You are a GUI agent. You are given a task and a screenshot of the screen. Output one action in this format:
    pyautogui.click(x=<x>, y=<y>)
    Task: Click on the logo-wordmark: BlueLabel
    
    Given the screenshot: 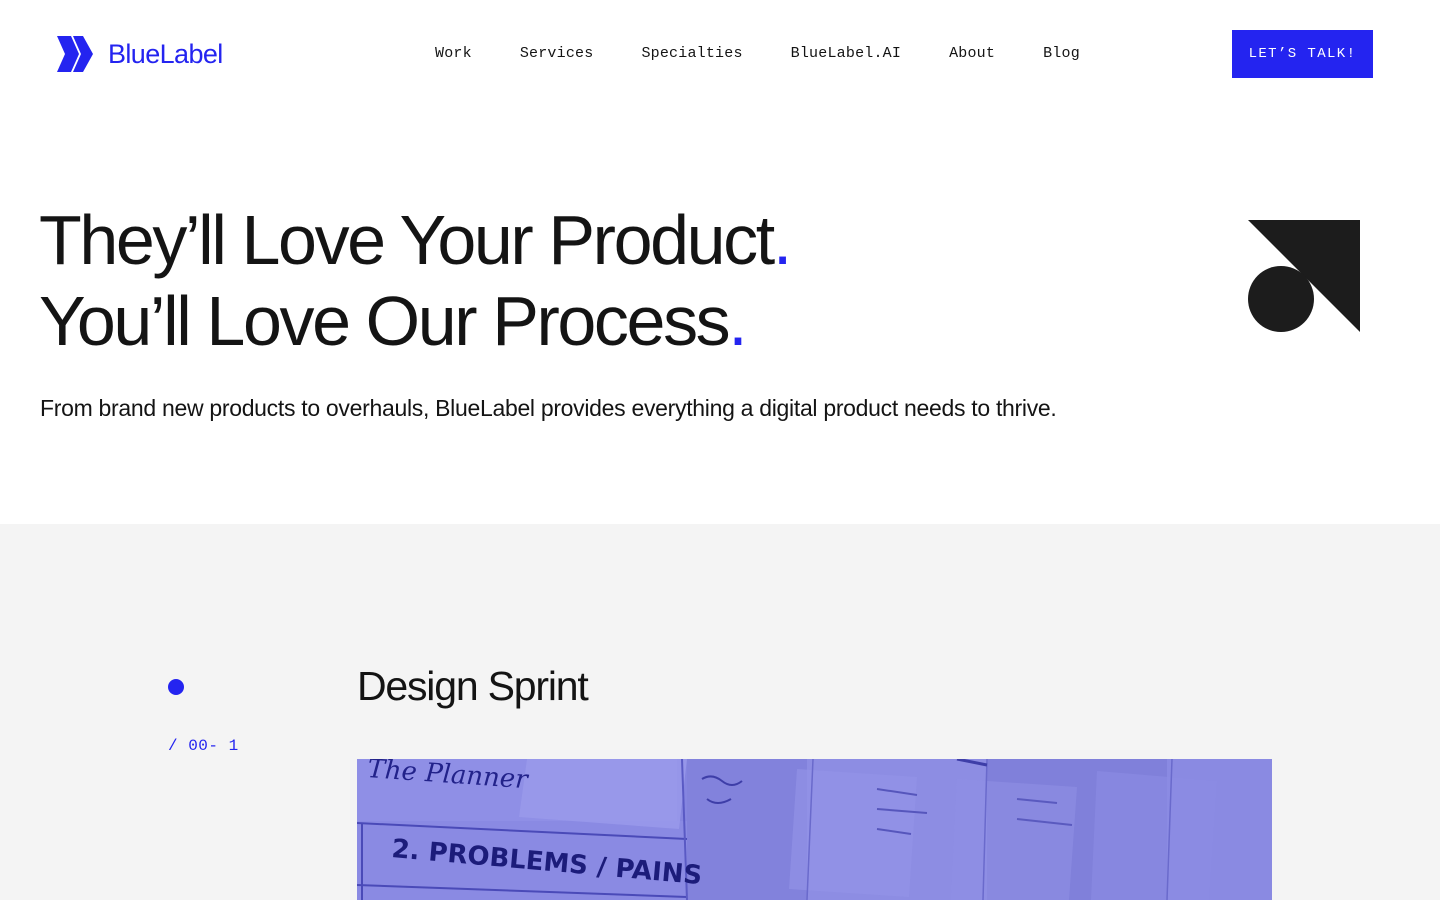 What is the action you would take?
    pyautogui.click(x=165, y=54)
    